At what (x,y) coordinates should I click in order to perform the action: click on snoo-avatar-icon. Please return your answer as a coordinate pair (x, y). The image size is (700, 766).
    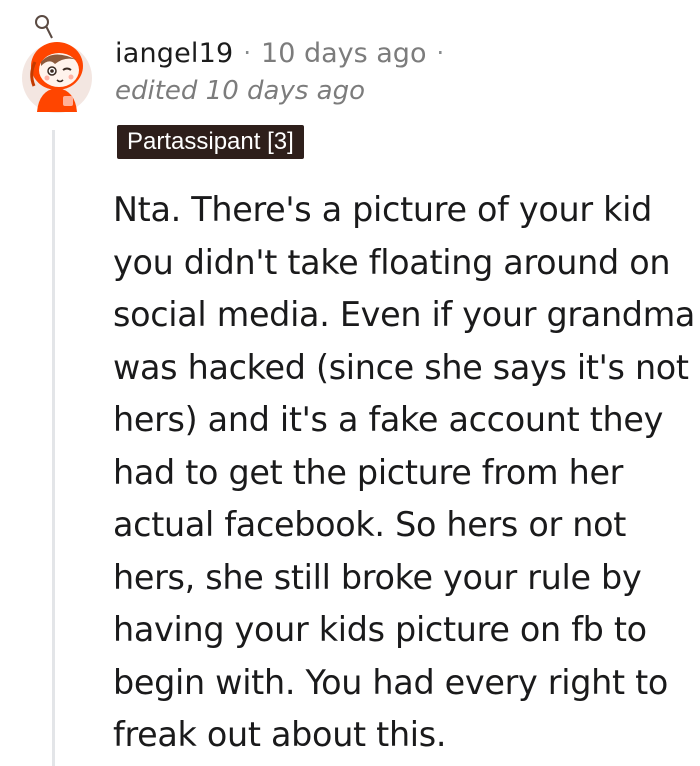
    Looking at the image, I should click on (58, 65).